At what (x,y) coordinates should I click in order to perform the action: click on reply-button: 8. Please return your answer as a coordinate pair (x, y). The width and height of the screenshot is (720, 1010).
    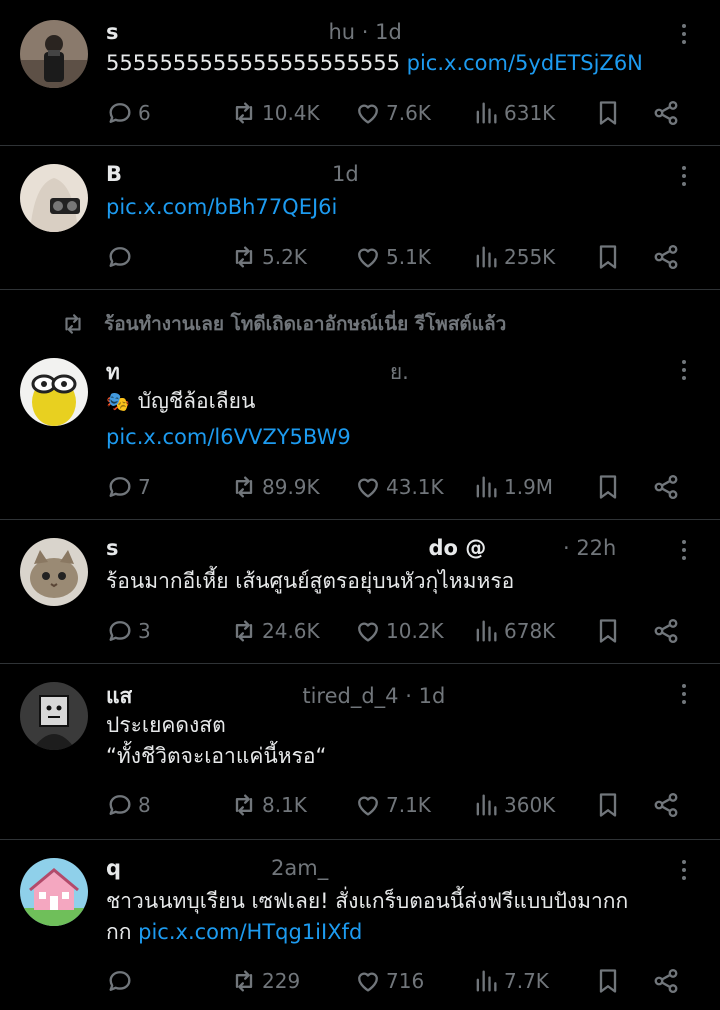
    Looking at the image, I should click on (128, 805).